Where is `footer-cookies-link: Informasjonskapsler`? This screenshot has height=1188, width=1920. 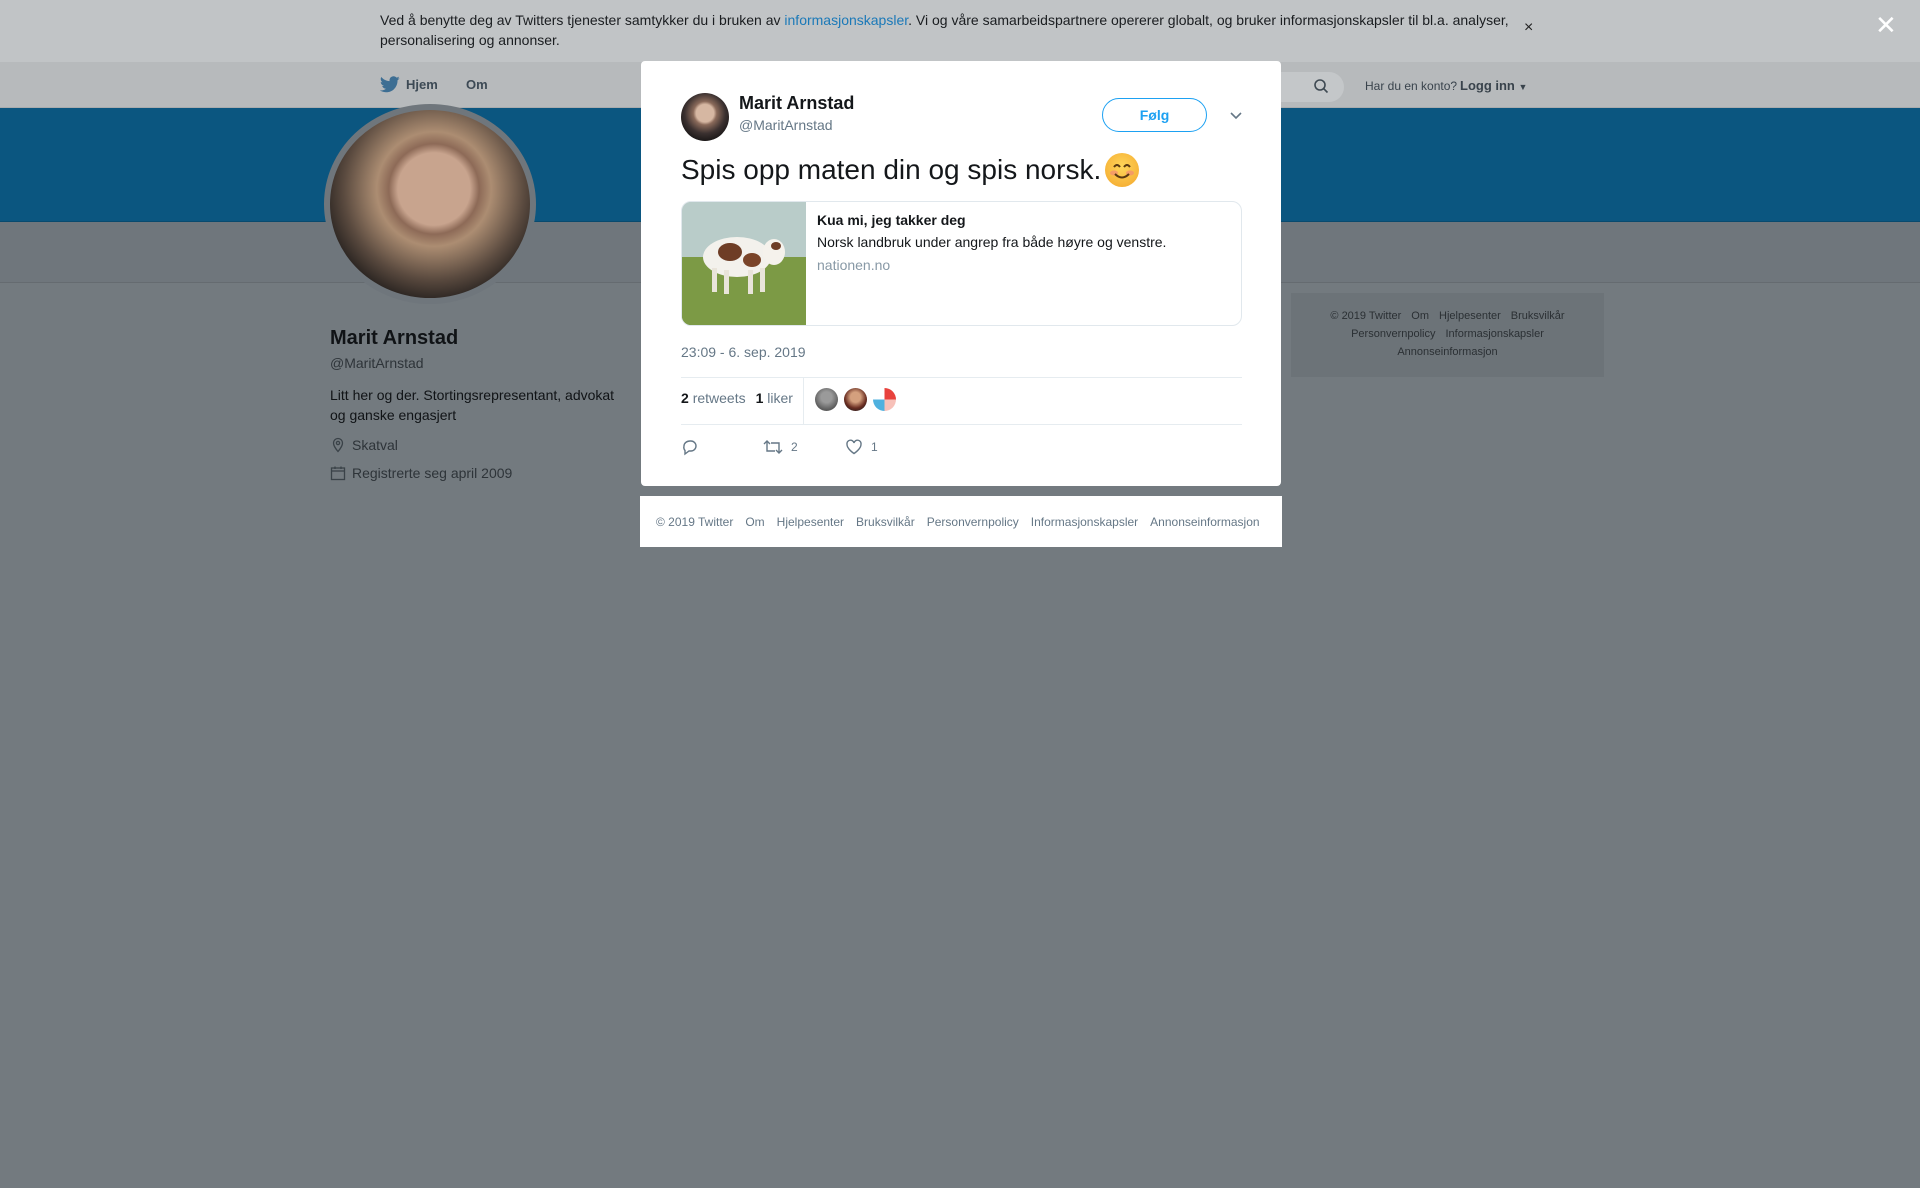
footer-cookies-link: Informasjonskapsler is located at coordinates (1084, 522).